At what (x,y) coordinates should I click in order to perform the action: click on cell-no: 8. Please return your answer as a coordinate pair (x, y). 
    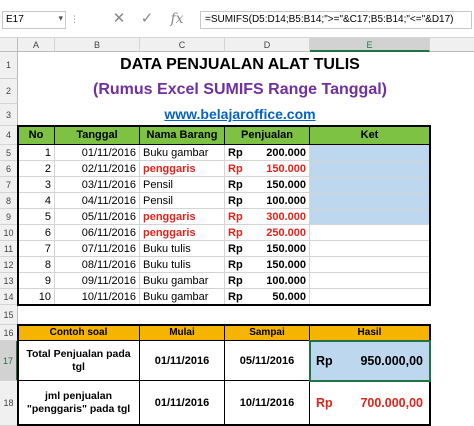
    Looking at the image, I should click on (36, 265).